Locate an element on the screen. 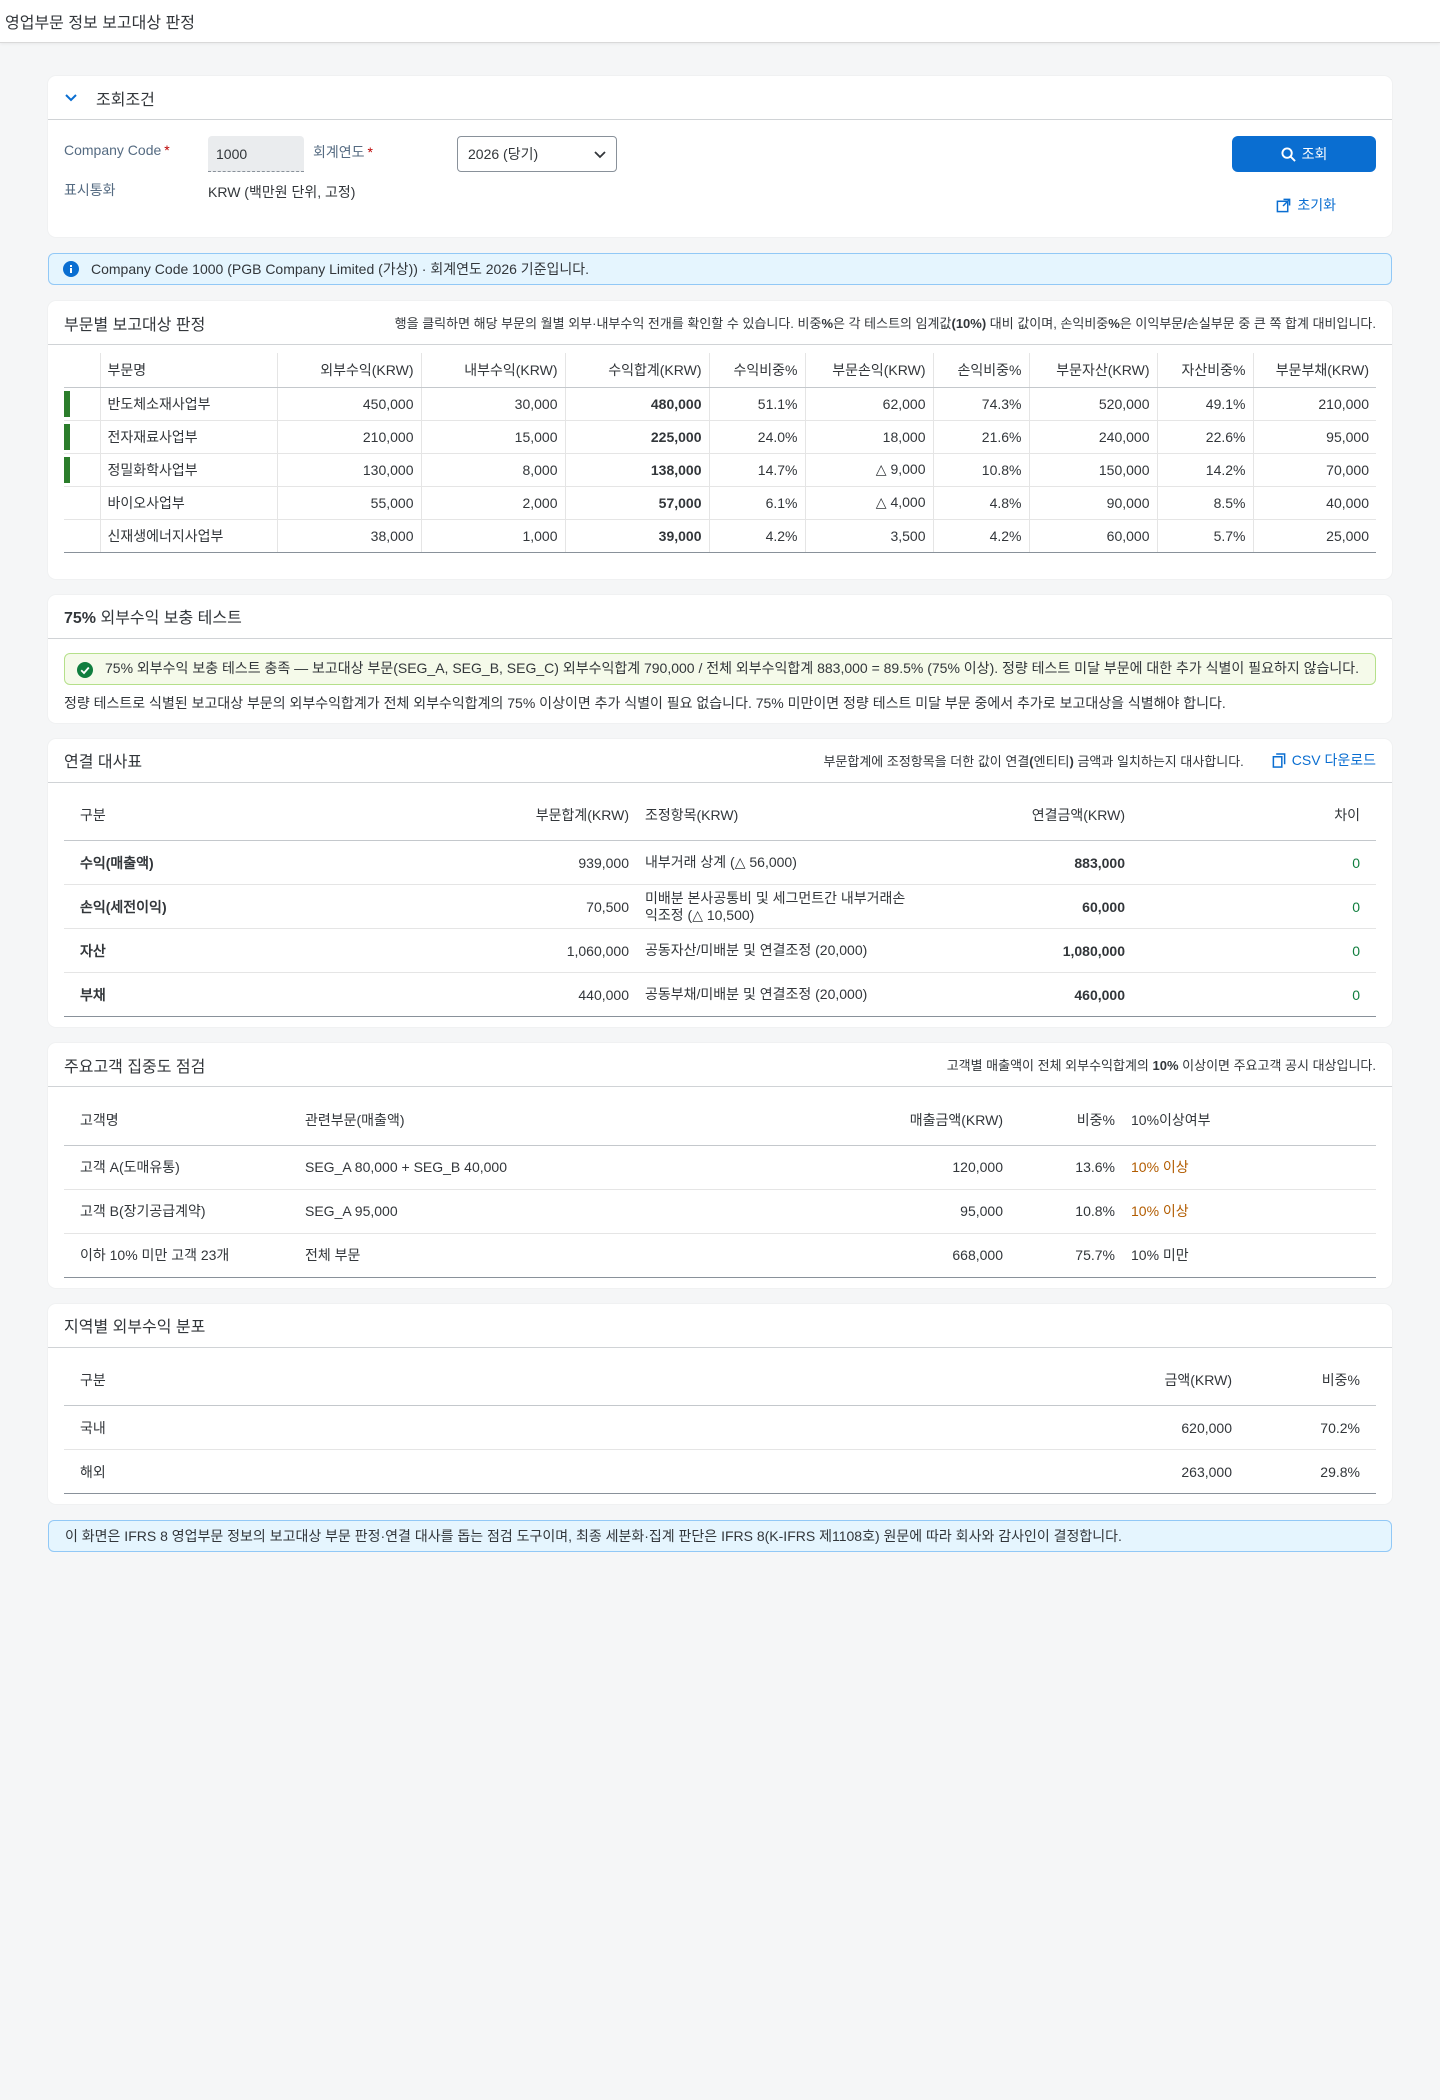 Image resolution: width=1440 pixels, height=2100 pixels. fiscal-year-value: 2026 (당기) is located at coordinates (503, 154).